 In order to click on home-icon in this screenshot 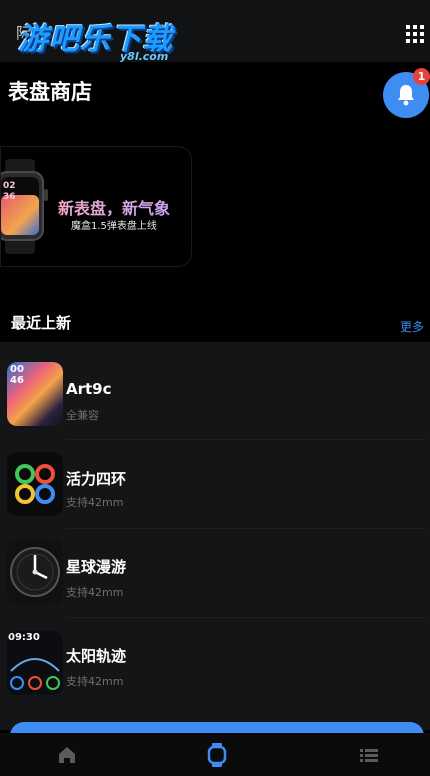, I will do `click(67, 755)`.